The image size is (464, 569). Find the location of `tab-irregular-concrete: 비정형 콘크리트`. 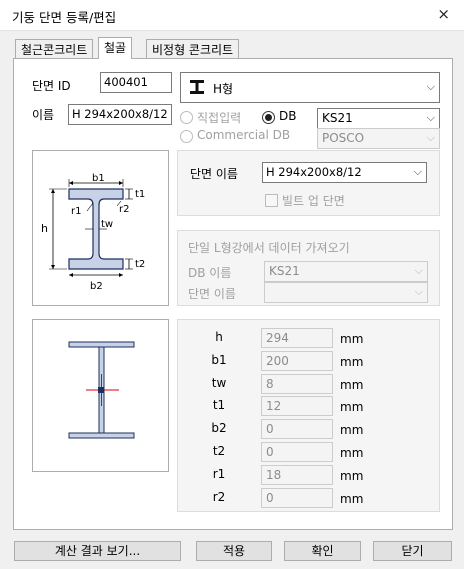

tab-irregular-concrete: 비정형 콘크리트 is located at coordinates (193, 48).